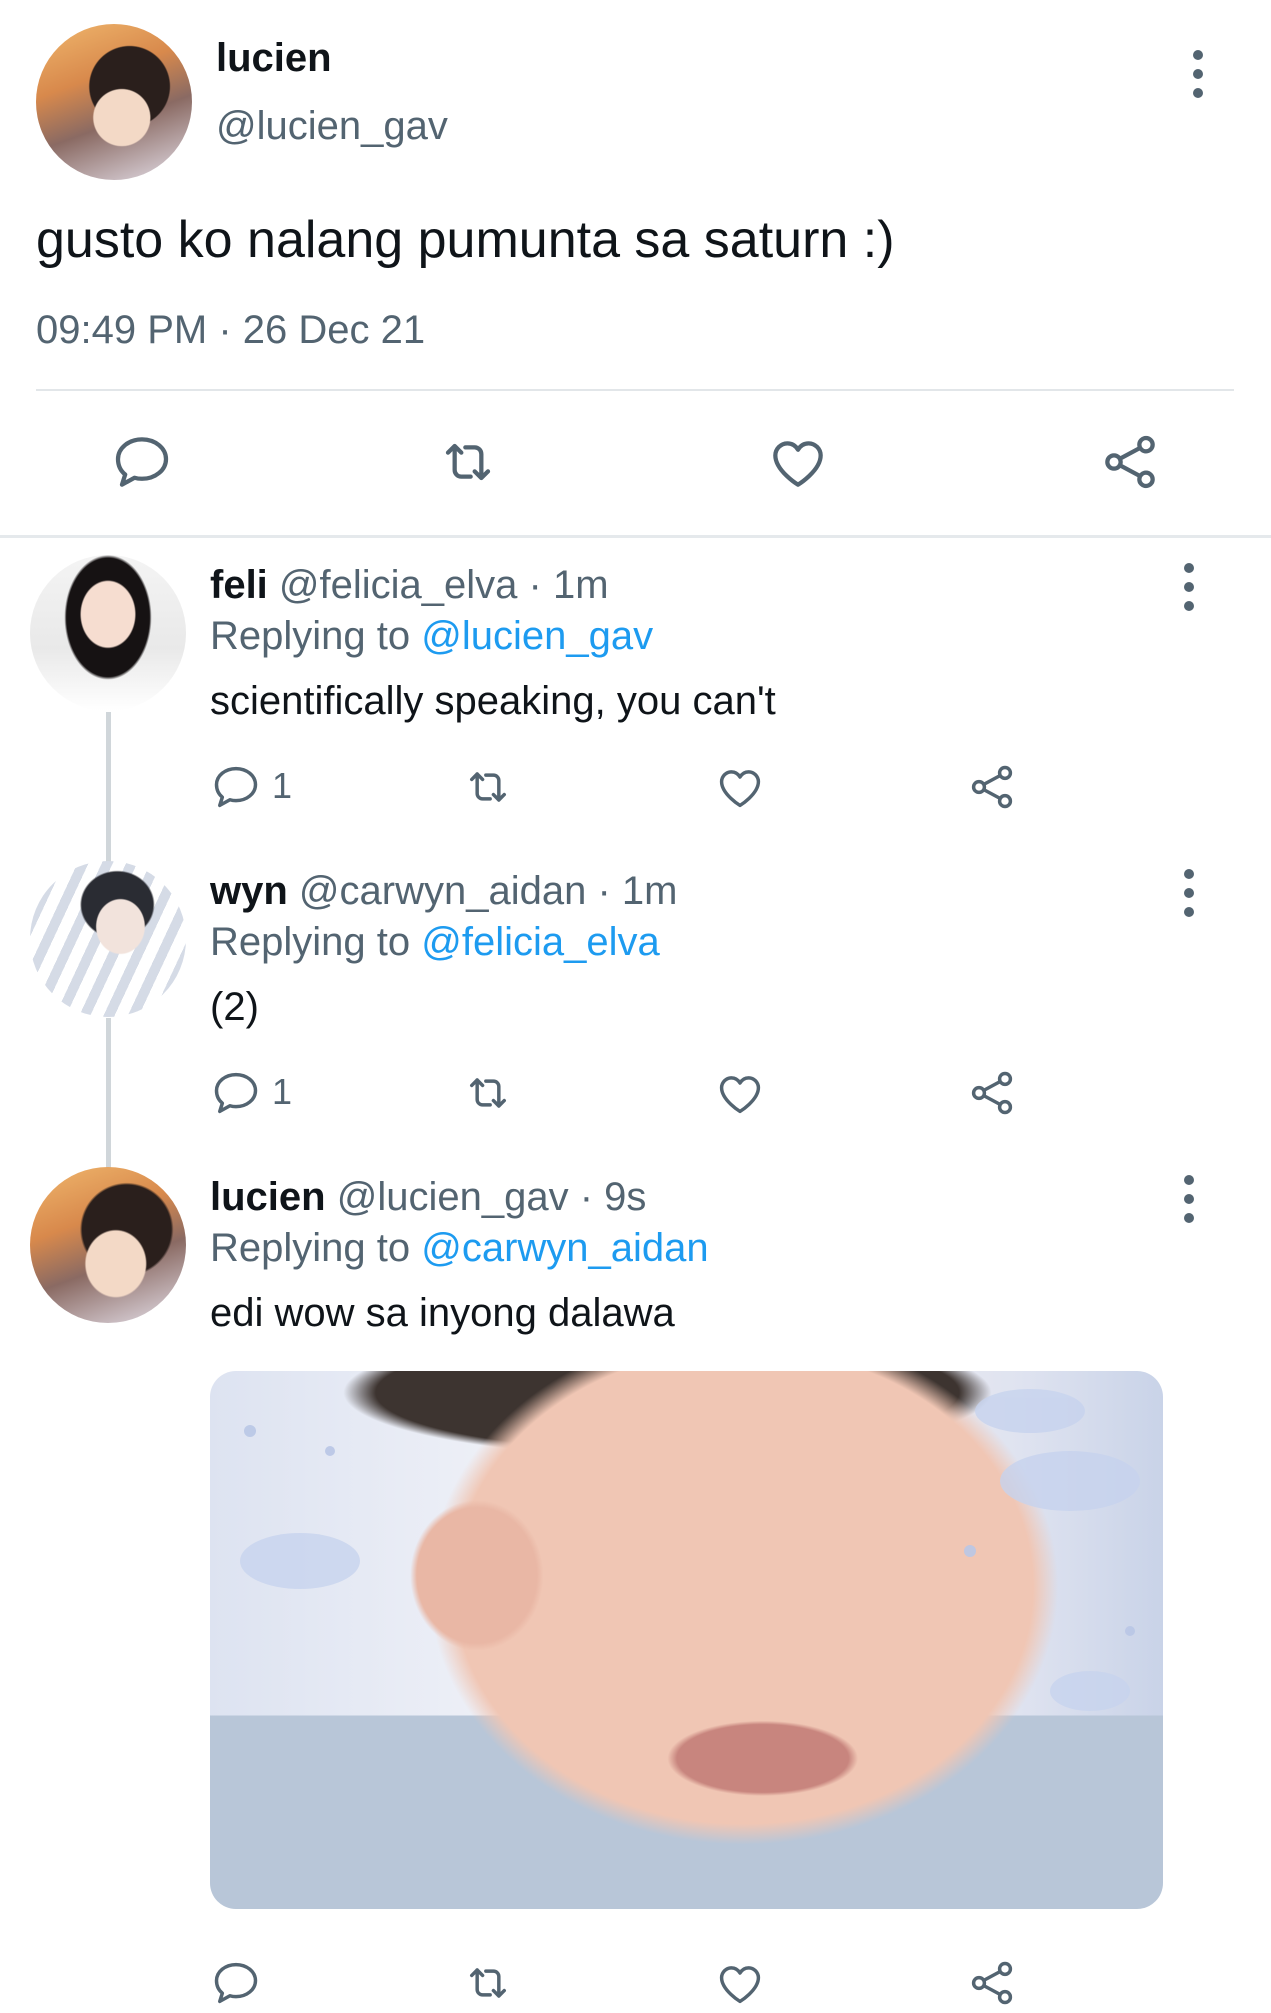 This screenshot has width=1271, height=2013. I want to click on reply-header: feli @felicia_elva · 1m, so click(409, 585).